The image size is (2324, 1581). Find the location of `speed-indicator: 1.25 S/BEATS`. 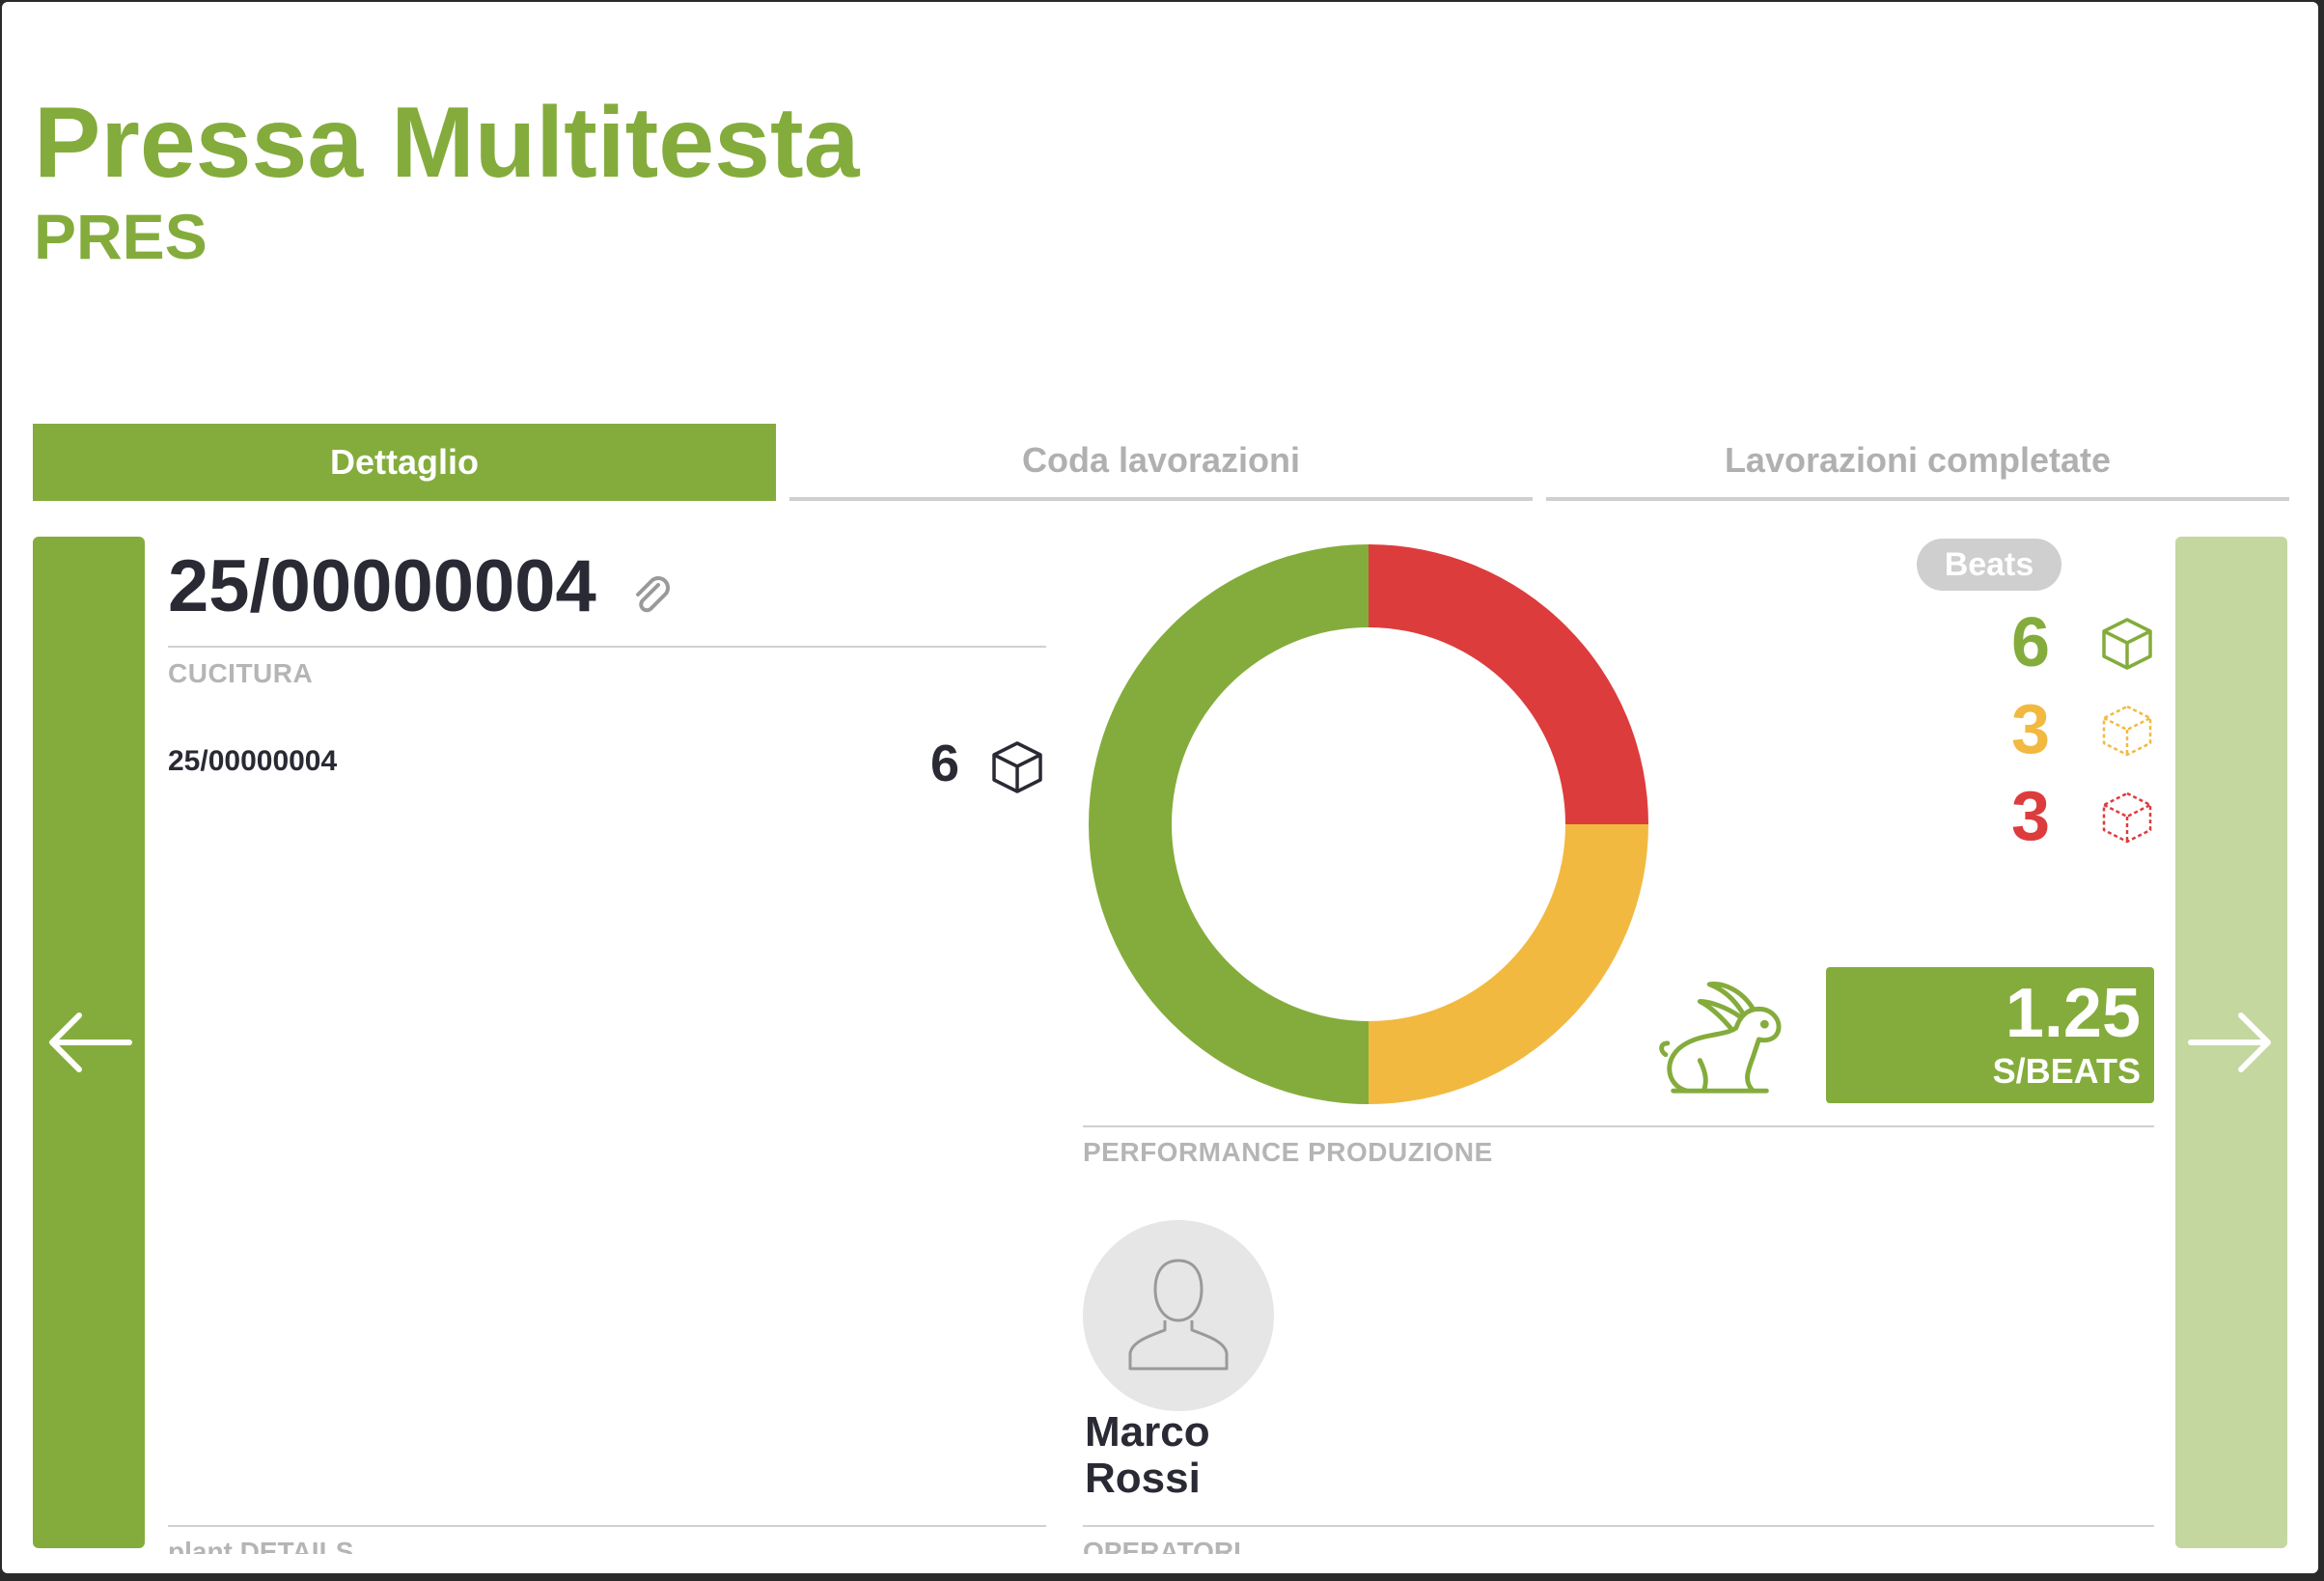

speed-indicator: 1.25 S/BEATS is located at coordinates (1990, 1035).